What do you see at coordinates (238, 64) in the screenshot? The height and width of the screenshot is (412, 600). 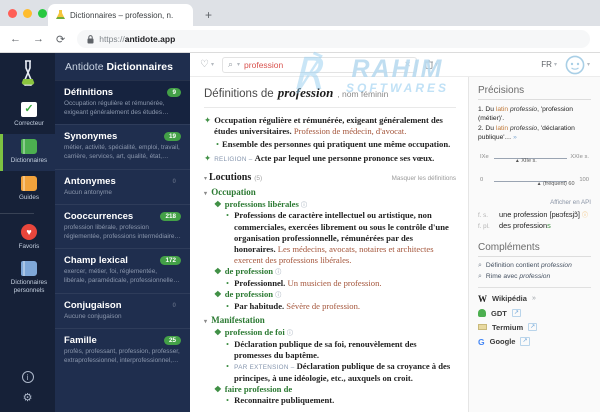 I see `search-mode-chevron-icon: ▾` at bounding box center [238, 64].